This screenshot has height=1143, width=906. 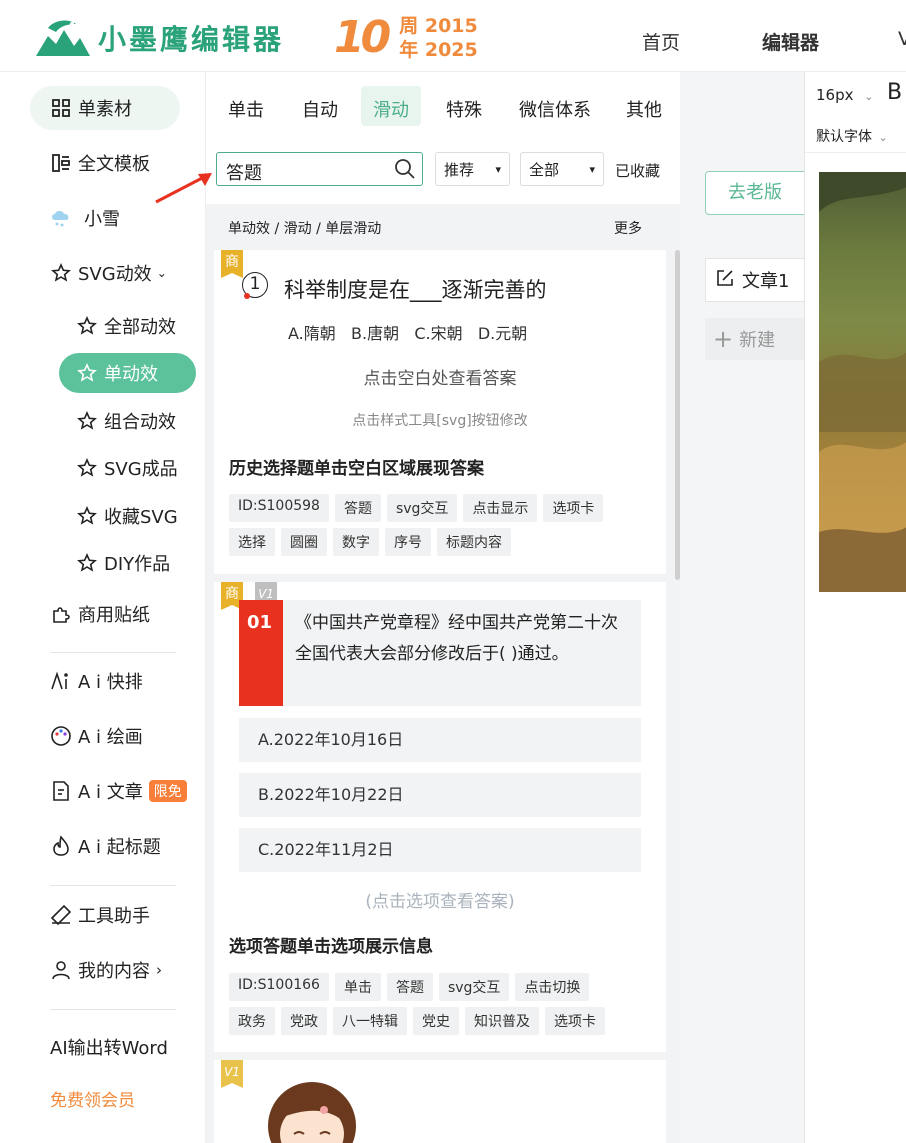 What do you see at coordinates (331, 944) in the screenshot?
I see `card-title: 选项答题单击选项展示信息` at bounding box center [331, 944].